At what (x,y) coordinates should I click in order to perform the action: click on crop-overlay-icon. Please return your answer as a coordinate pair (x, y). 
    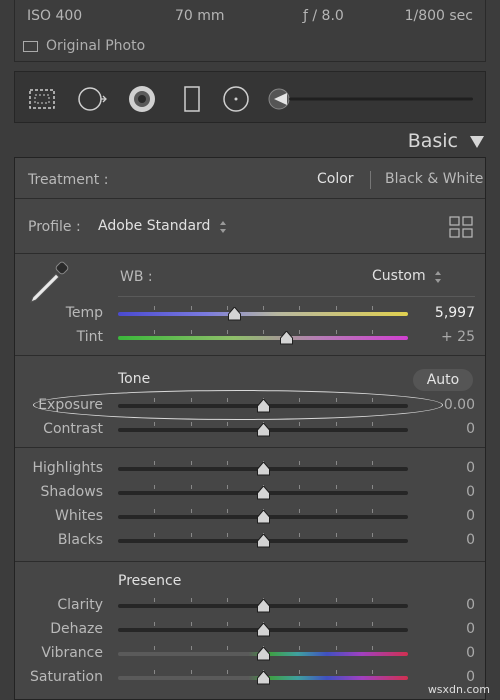
    Looking at the image, I should click on (42, 99).